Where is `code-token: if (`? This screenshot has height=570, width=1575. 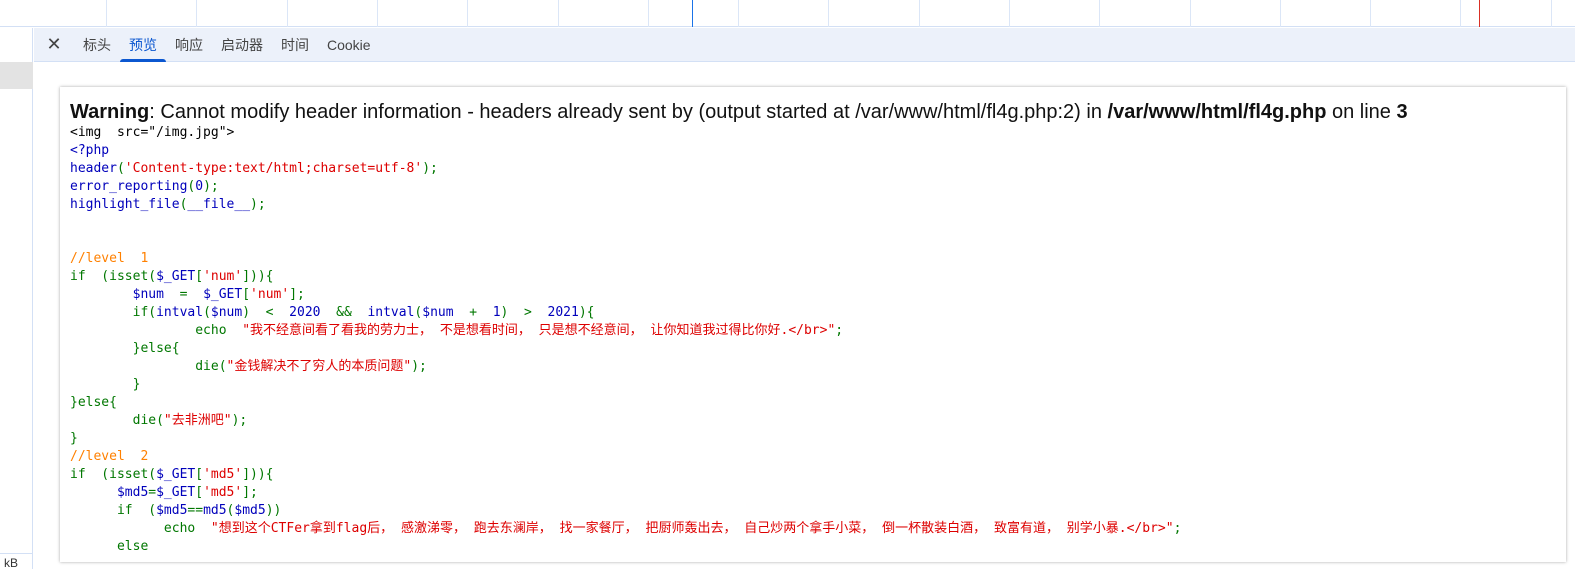
code-token: if ( is located at coordinates (113, 510).